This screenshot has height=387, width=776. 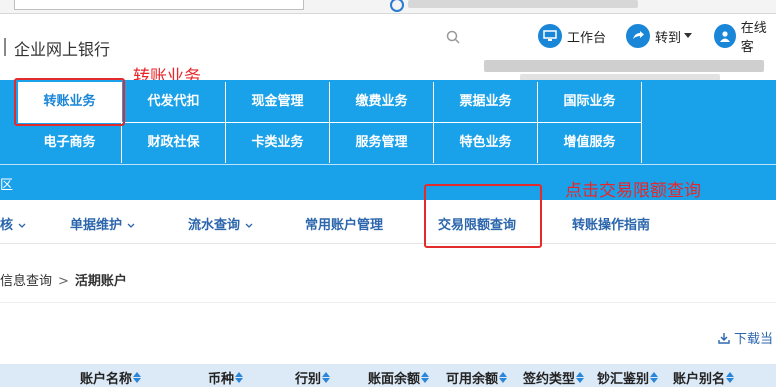 I want to click on subnav-item-common-accounts: 常用账户管理, so click(x=344, y=223).